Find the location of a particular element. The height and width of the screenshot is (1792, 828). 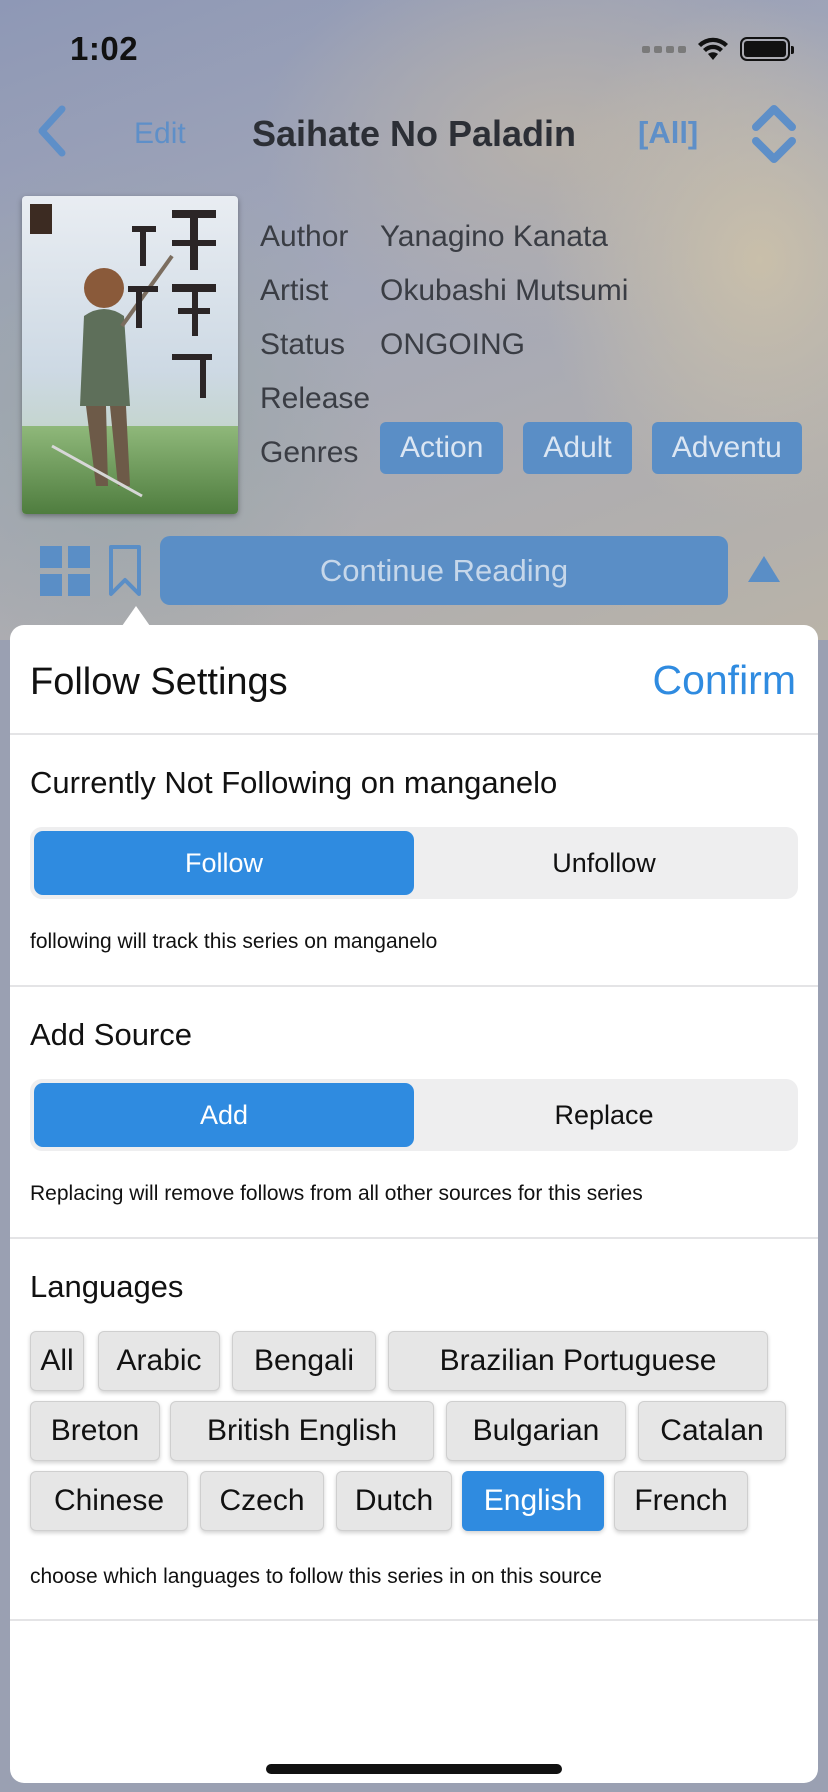

home-indicator is located at coordinates (414, 1769).